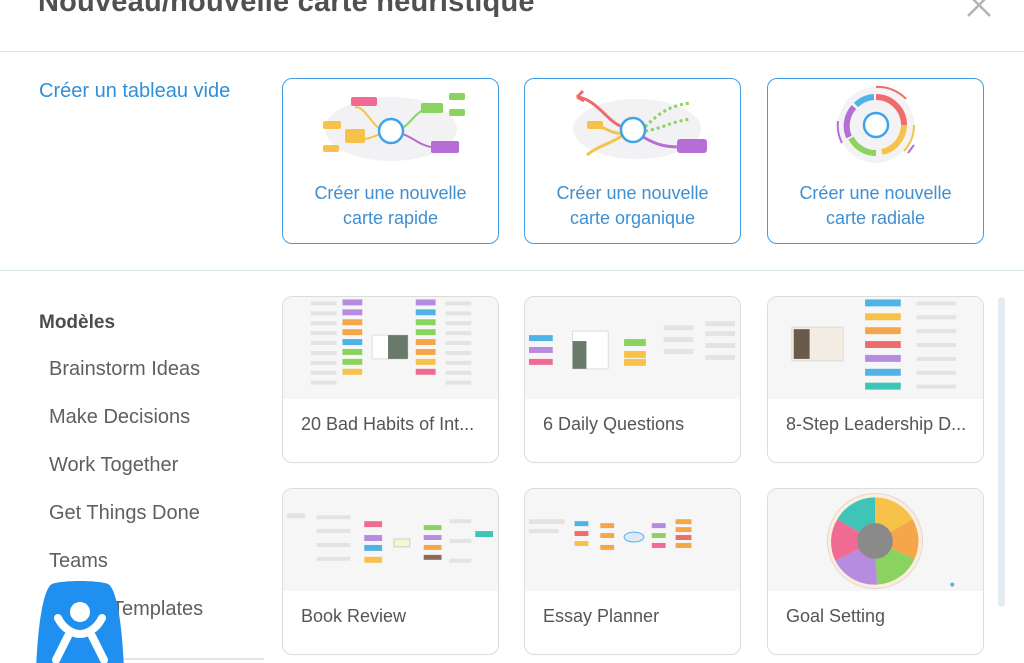 Image resolution: width=1024 pixels, height=663 pixels. I want to click on template-card: Goal Setting, so click(875, 571).